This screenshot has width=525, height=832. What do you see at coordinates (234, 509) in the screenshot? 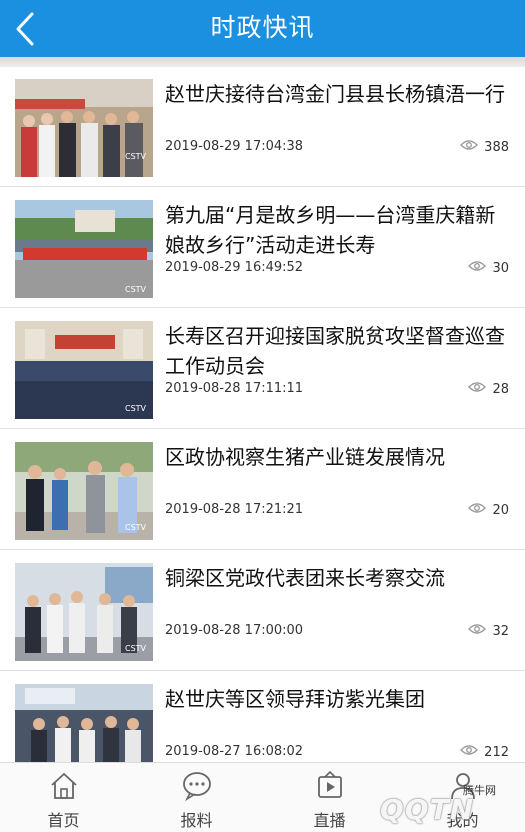
I see `news-date: 2019-08-28 17:21:21` at bounding box center [234, 509].